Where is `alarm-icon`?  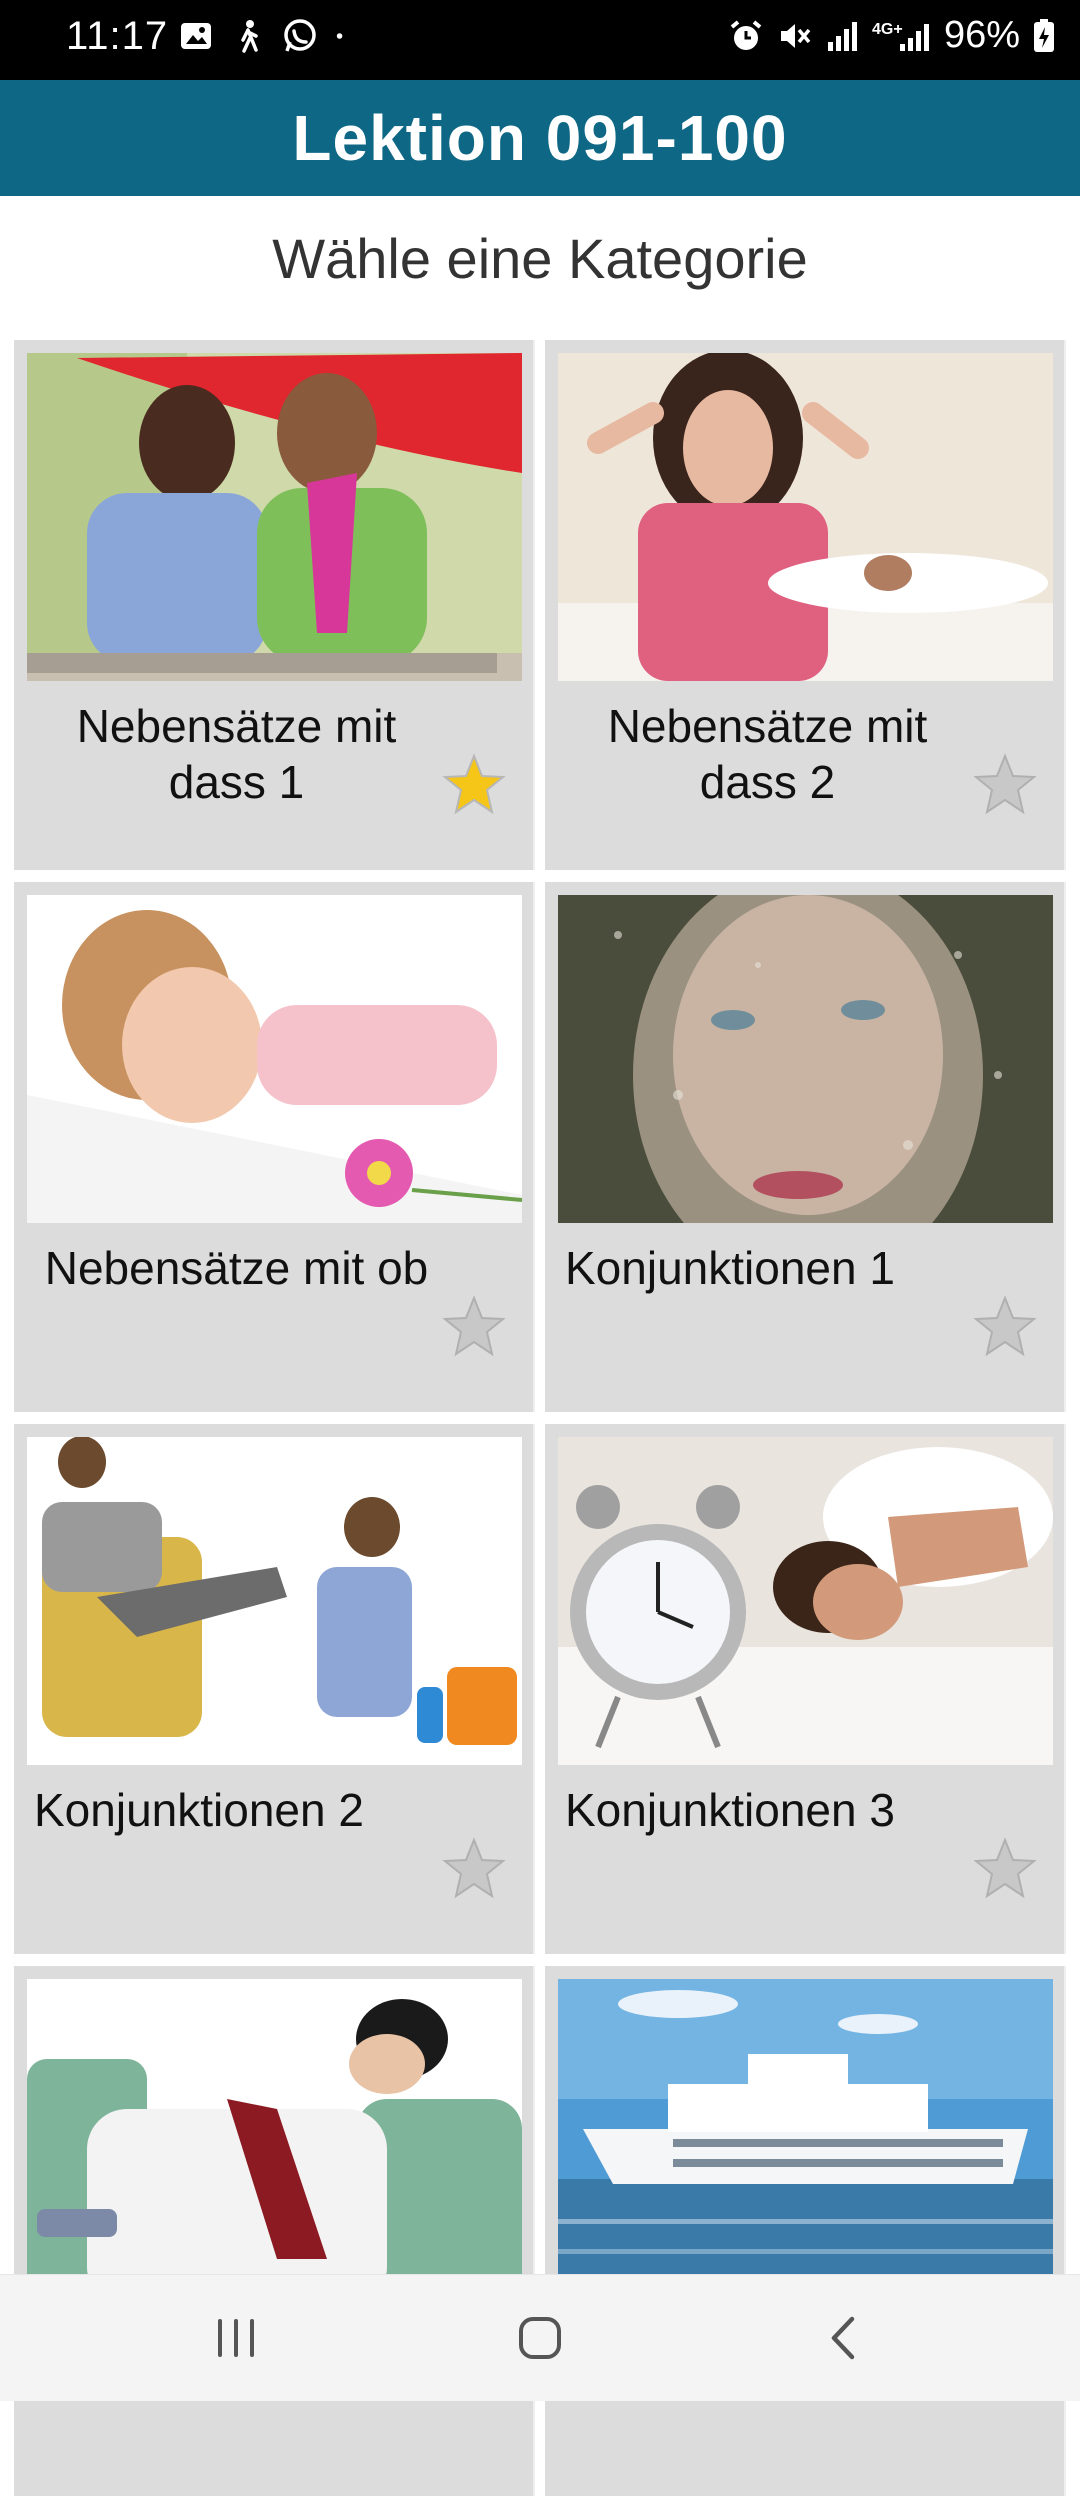 alarm-icon is located at coordinates (746, 34).